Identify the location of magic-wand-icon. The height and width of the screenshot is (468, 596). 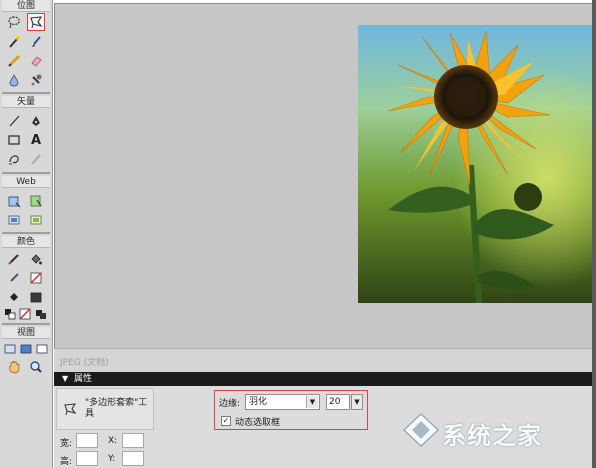
(14, 42).